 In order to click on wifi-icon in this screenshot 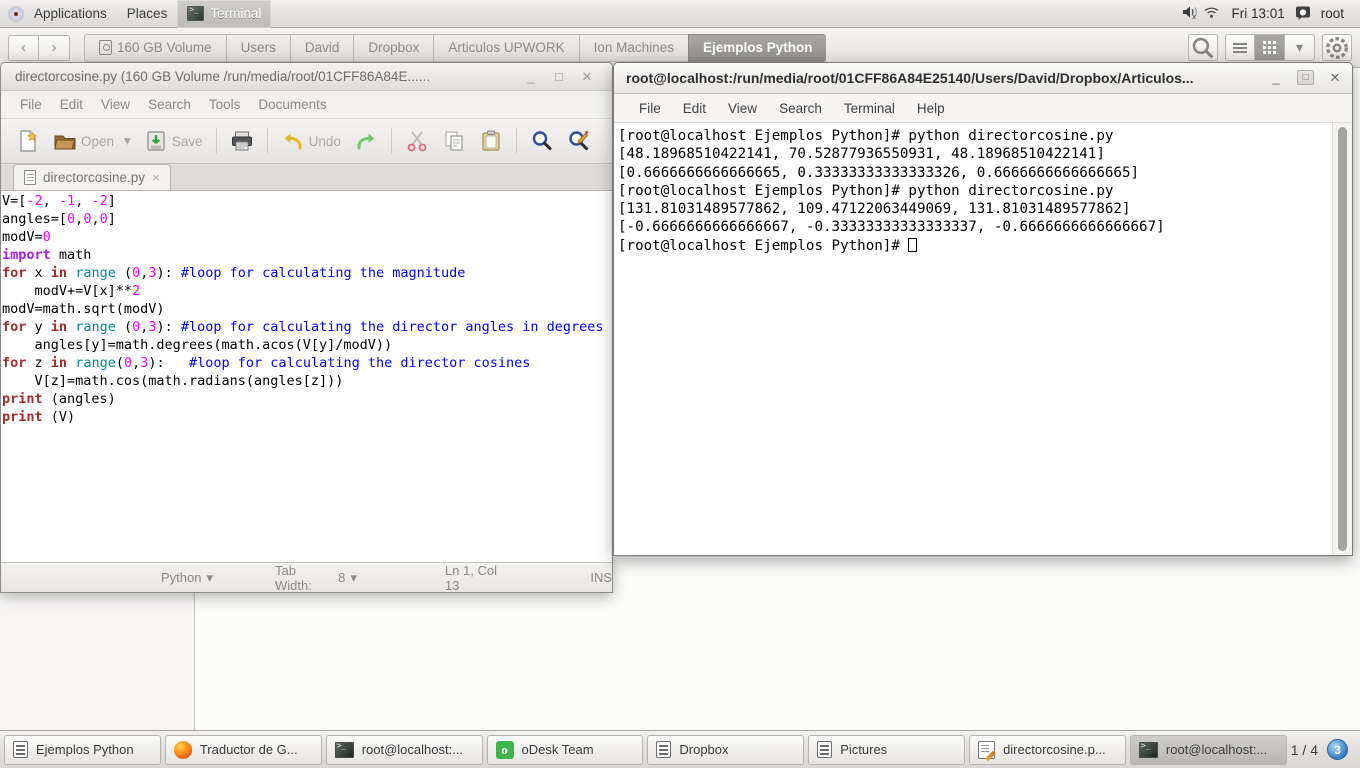, I will do `click(1211, 13)`.